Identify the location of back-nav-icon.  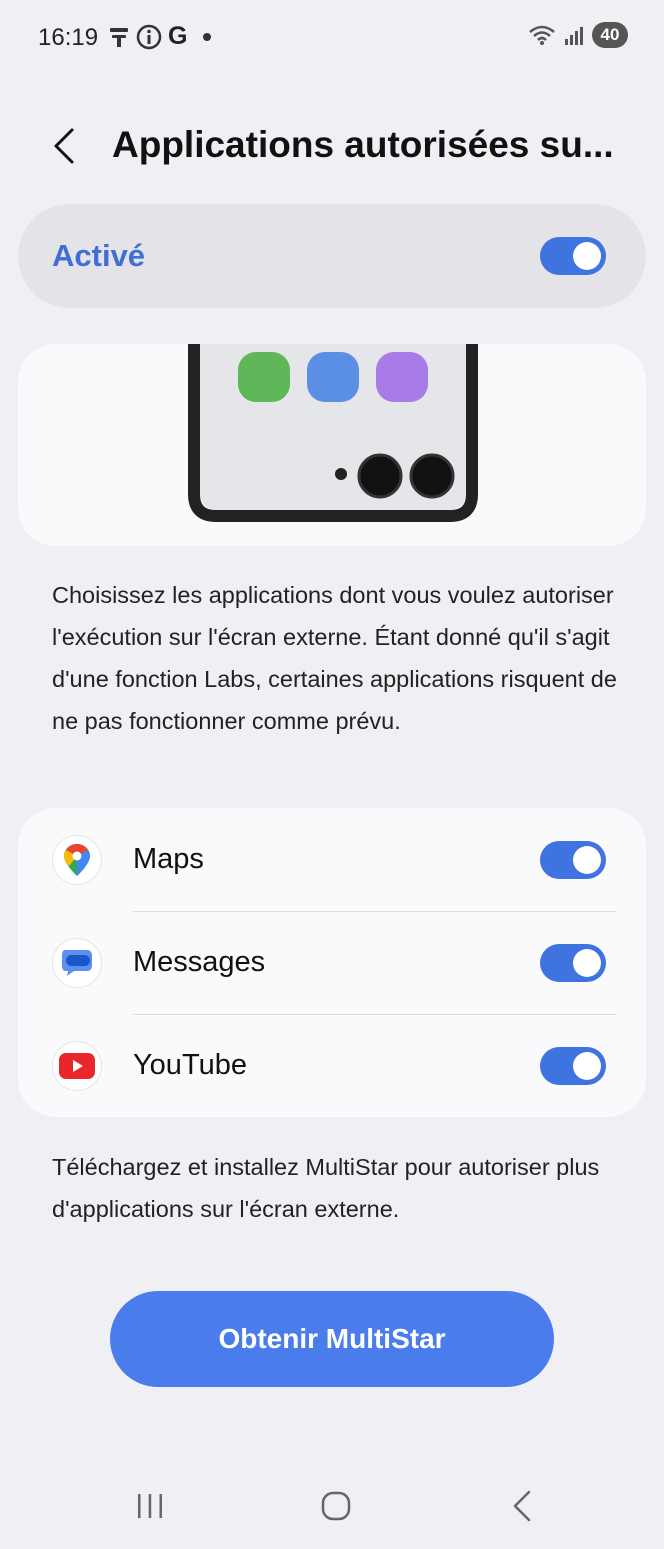
(522, 1506).